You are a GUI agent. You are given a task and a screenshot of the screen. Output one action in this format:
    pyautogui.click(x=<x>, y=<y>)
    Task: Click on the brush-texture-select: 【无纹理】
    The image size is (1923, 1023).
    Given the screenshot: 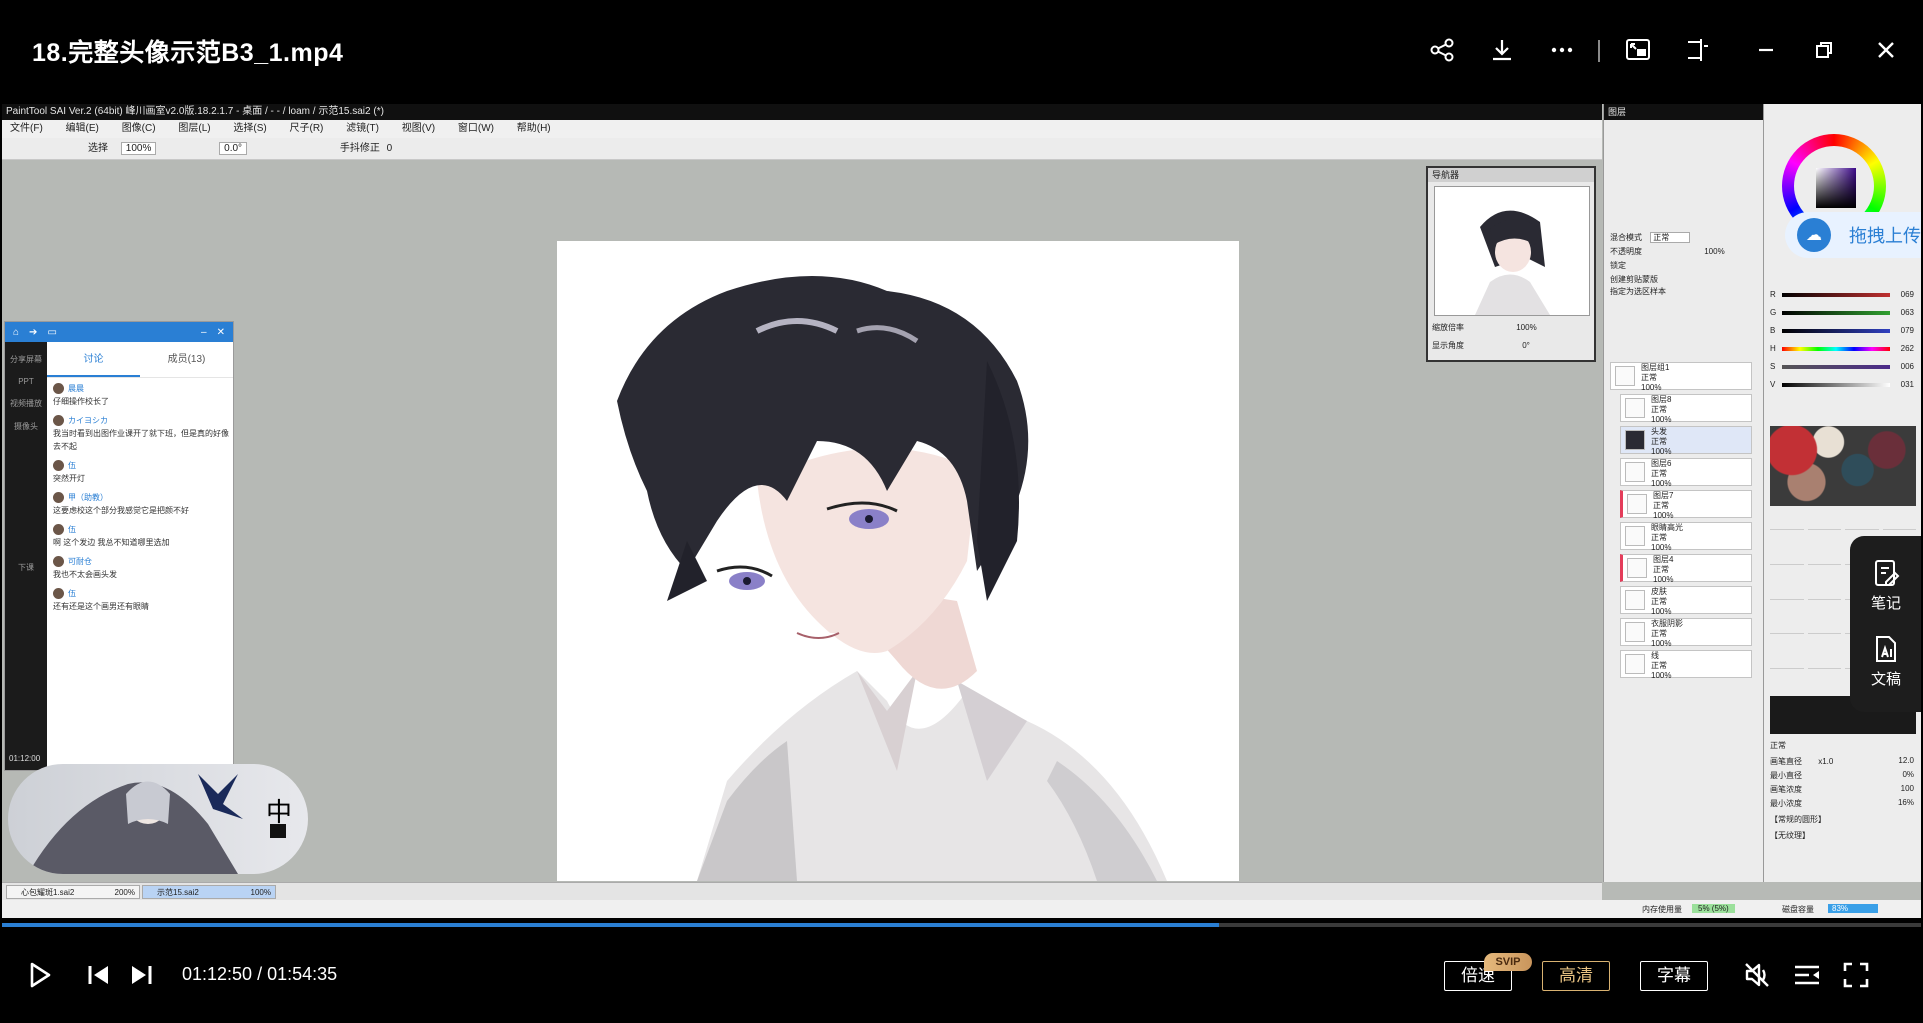 What is the action you would take?
    pyautogui.click(x=1843, y=835)
    